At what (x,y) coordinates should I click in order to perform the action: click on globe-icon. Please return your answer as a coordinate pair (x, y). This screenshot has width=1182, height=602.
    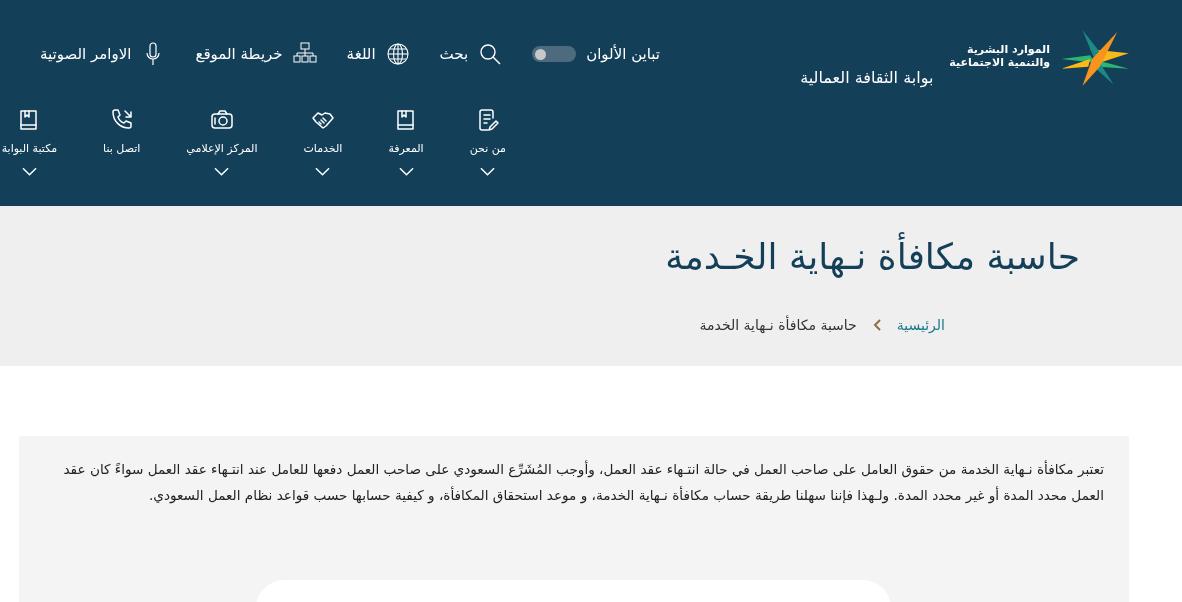
    Looking at the image, I should click on (397, 54).